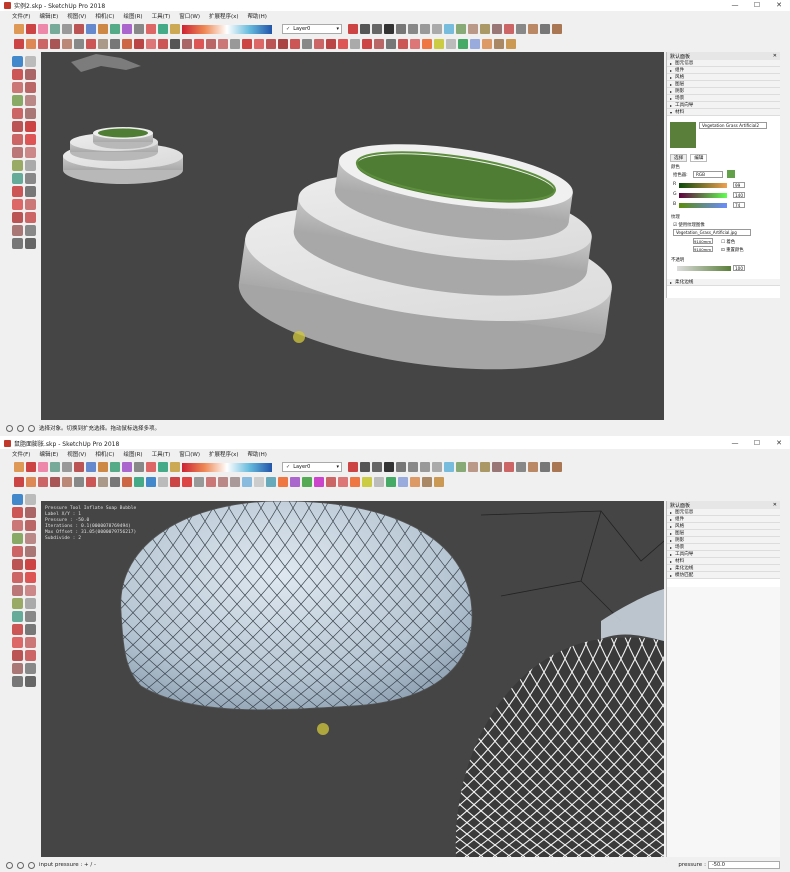  What do you see at coordinates (699, 158) in the screenshot?
I see `tab-edit: 编辑` at bounding box center [699, 158].